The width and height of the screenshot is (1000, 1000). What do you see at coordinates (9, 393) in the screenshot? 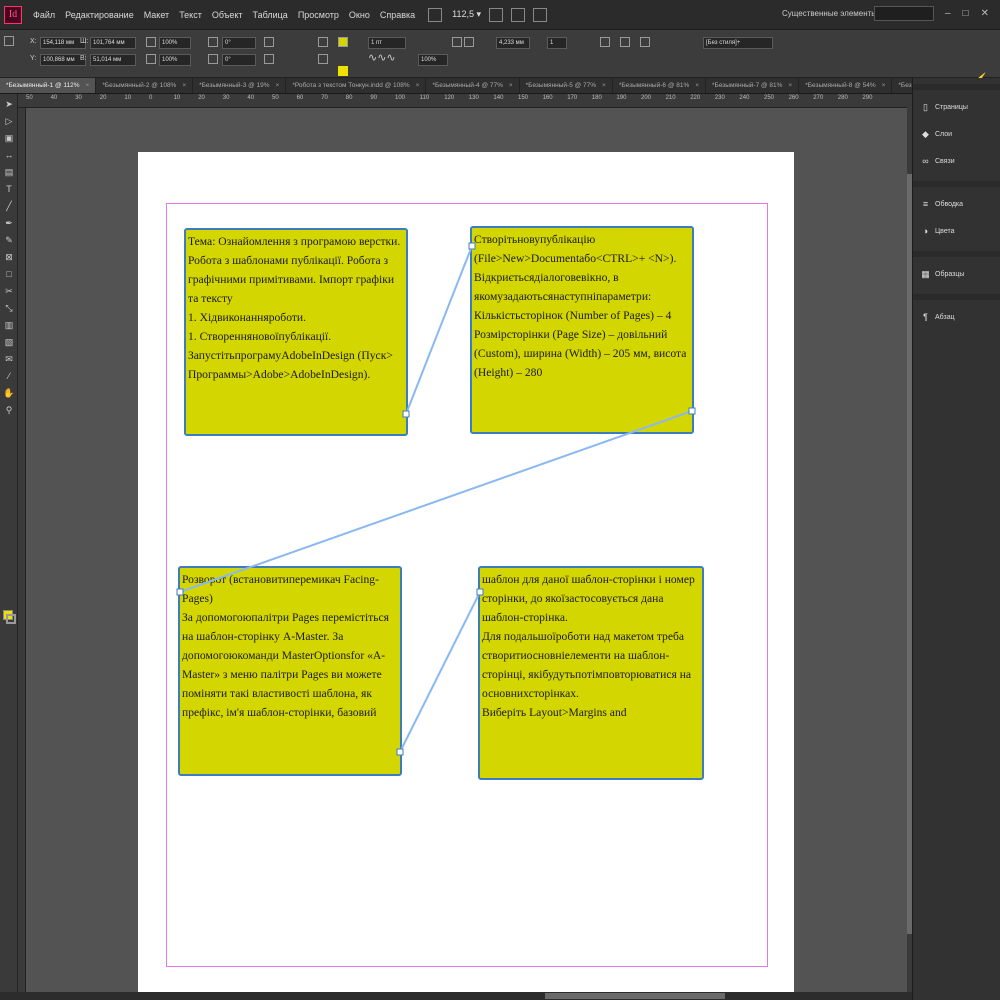
I see `hand-tool-icon: ✋` at bounding box center [9, 393].